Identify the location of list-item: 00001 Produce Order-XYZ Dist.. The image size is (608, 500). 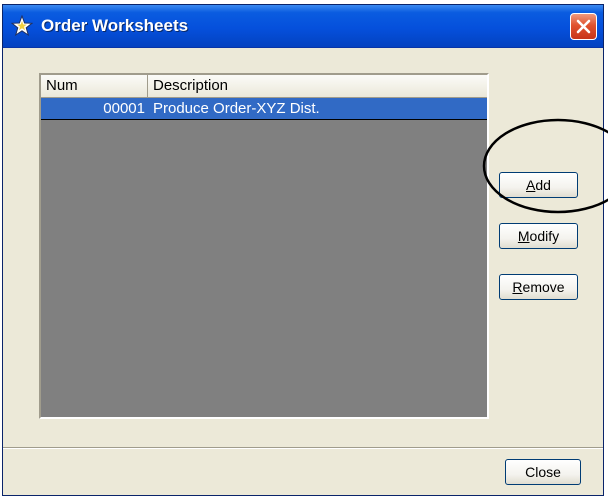
(264, 109).